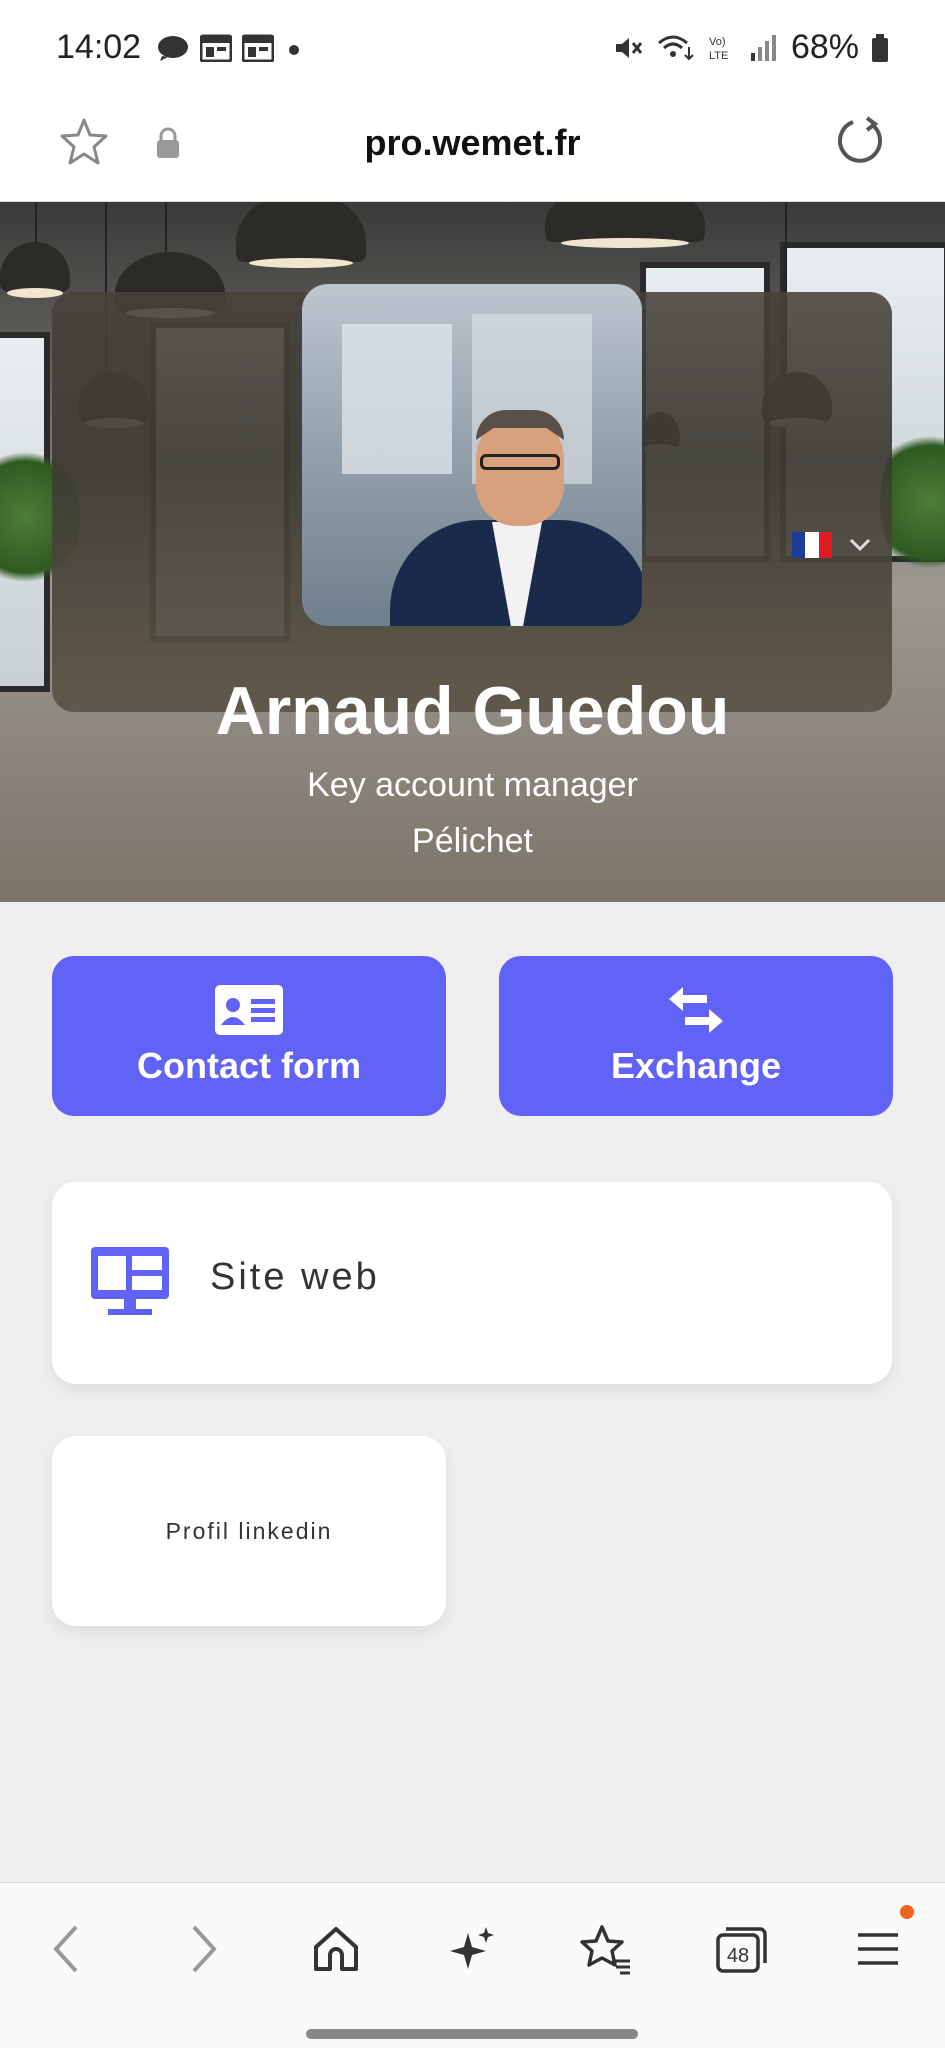 The width and height of the screenshot is (945, 2048). What do you see at coordinates (696, 1065) in the screenshot?
I see `exchange-label: Exchange` at bounding box center [696, 1065].